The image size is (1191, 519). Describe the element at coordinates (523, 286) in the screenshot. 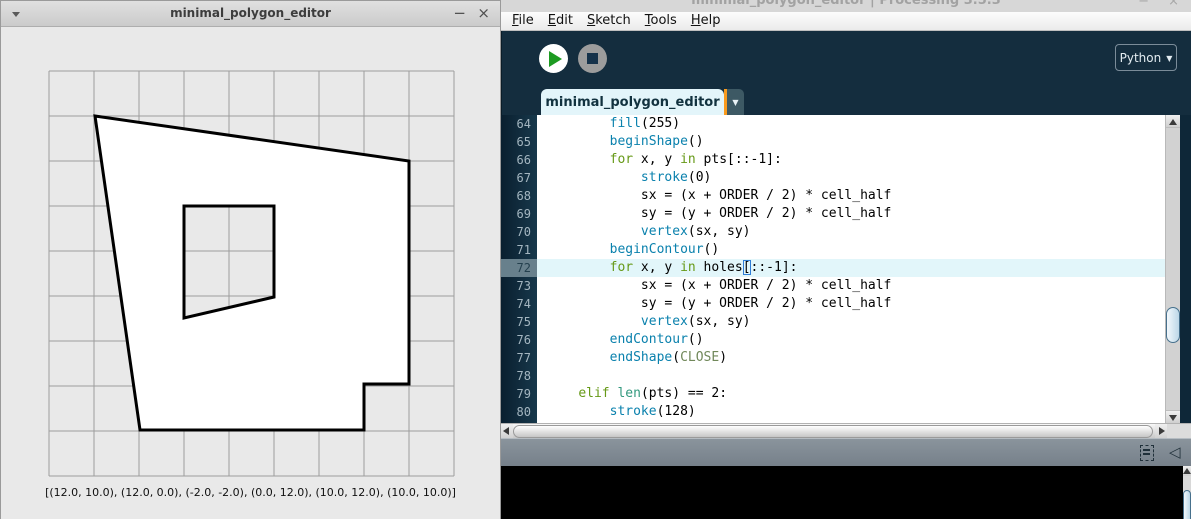

I see `line-number: 73` at that location.